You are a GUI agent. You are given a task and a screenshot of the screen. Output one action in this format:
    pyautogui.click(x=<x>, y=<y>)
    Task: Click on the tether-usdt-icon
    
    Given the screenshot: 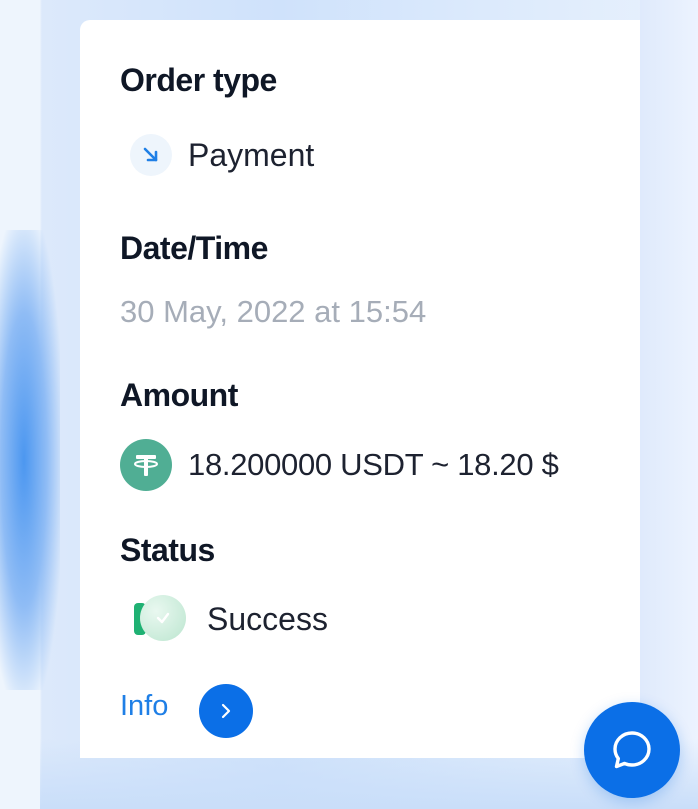 What is the action you would take?
    pyautogui.click(x=146, y=465)
    